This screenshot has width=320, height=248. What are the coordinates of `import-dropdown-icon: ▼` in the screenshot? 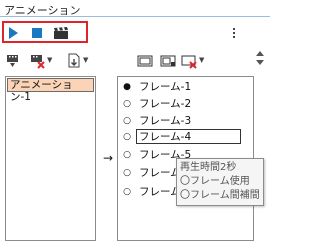 It's located at (85, 60).